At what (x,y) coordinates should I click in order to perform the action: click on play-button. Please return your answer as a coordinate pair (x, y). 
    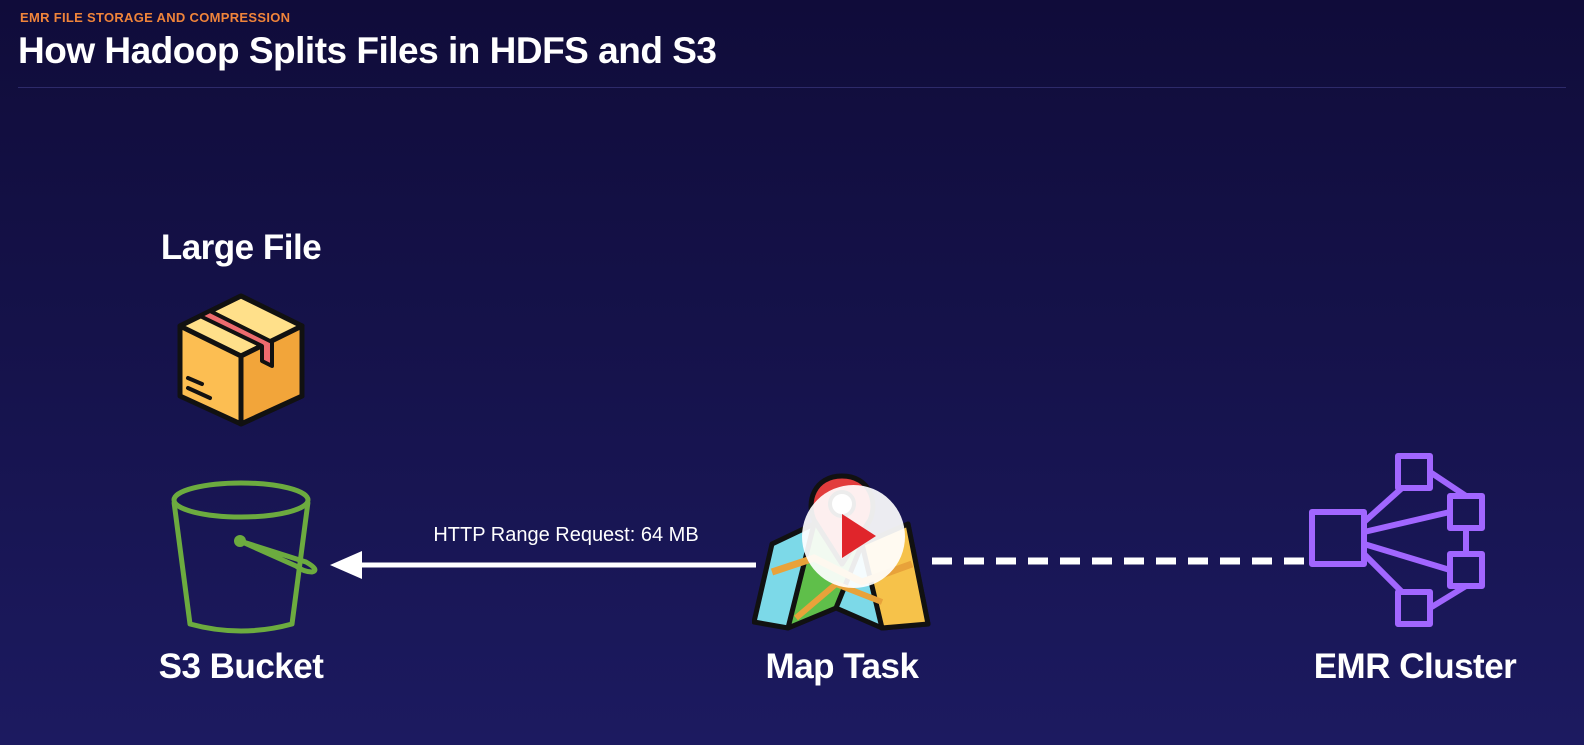
    Looking at the image, I should click on (853, 536).